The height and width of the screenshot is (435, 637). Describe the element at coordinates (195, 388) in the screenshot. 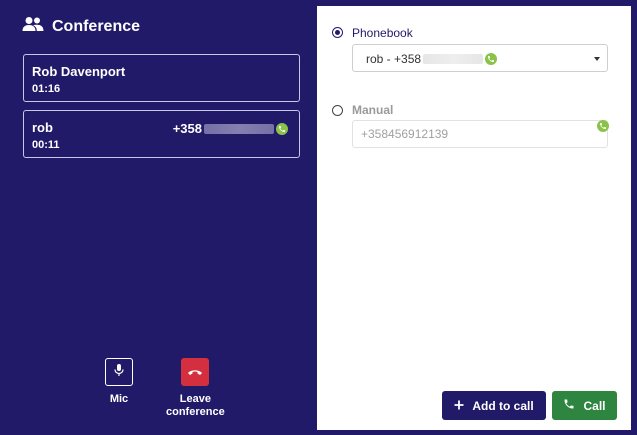

I see `leave-control: Leave conference` at that location.